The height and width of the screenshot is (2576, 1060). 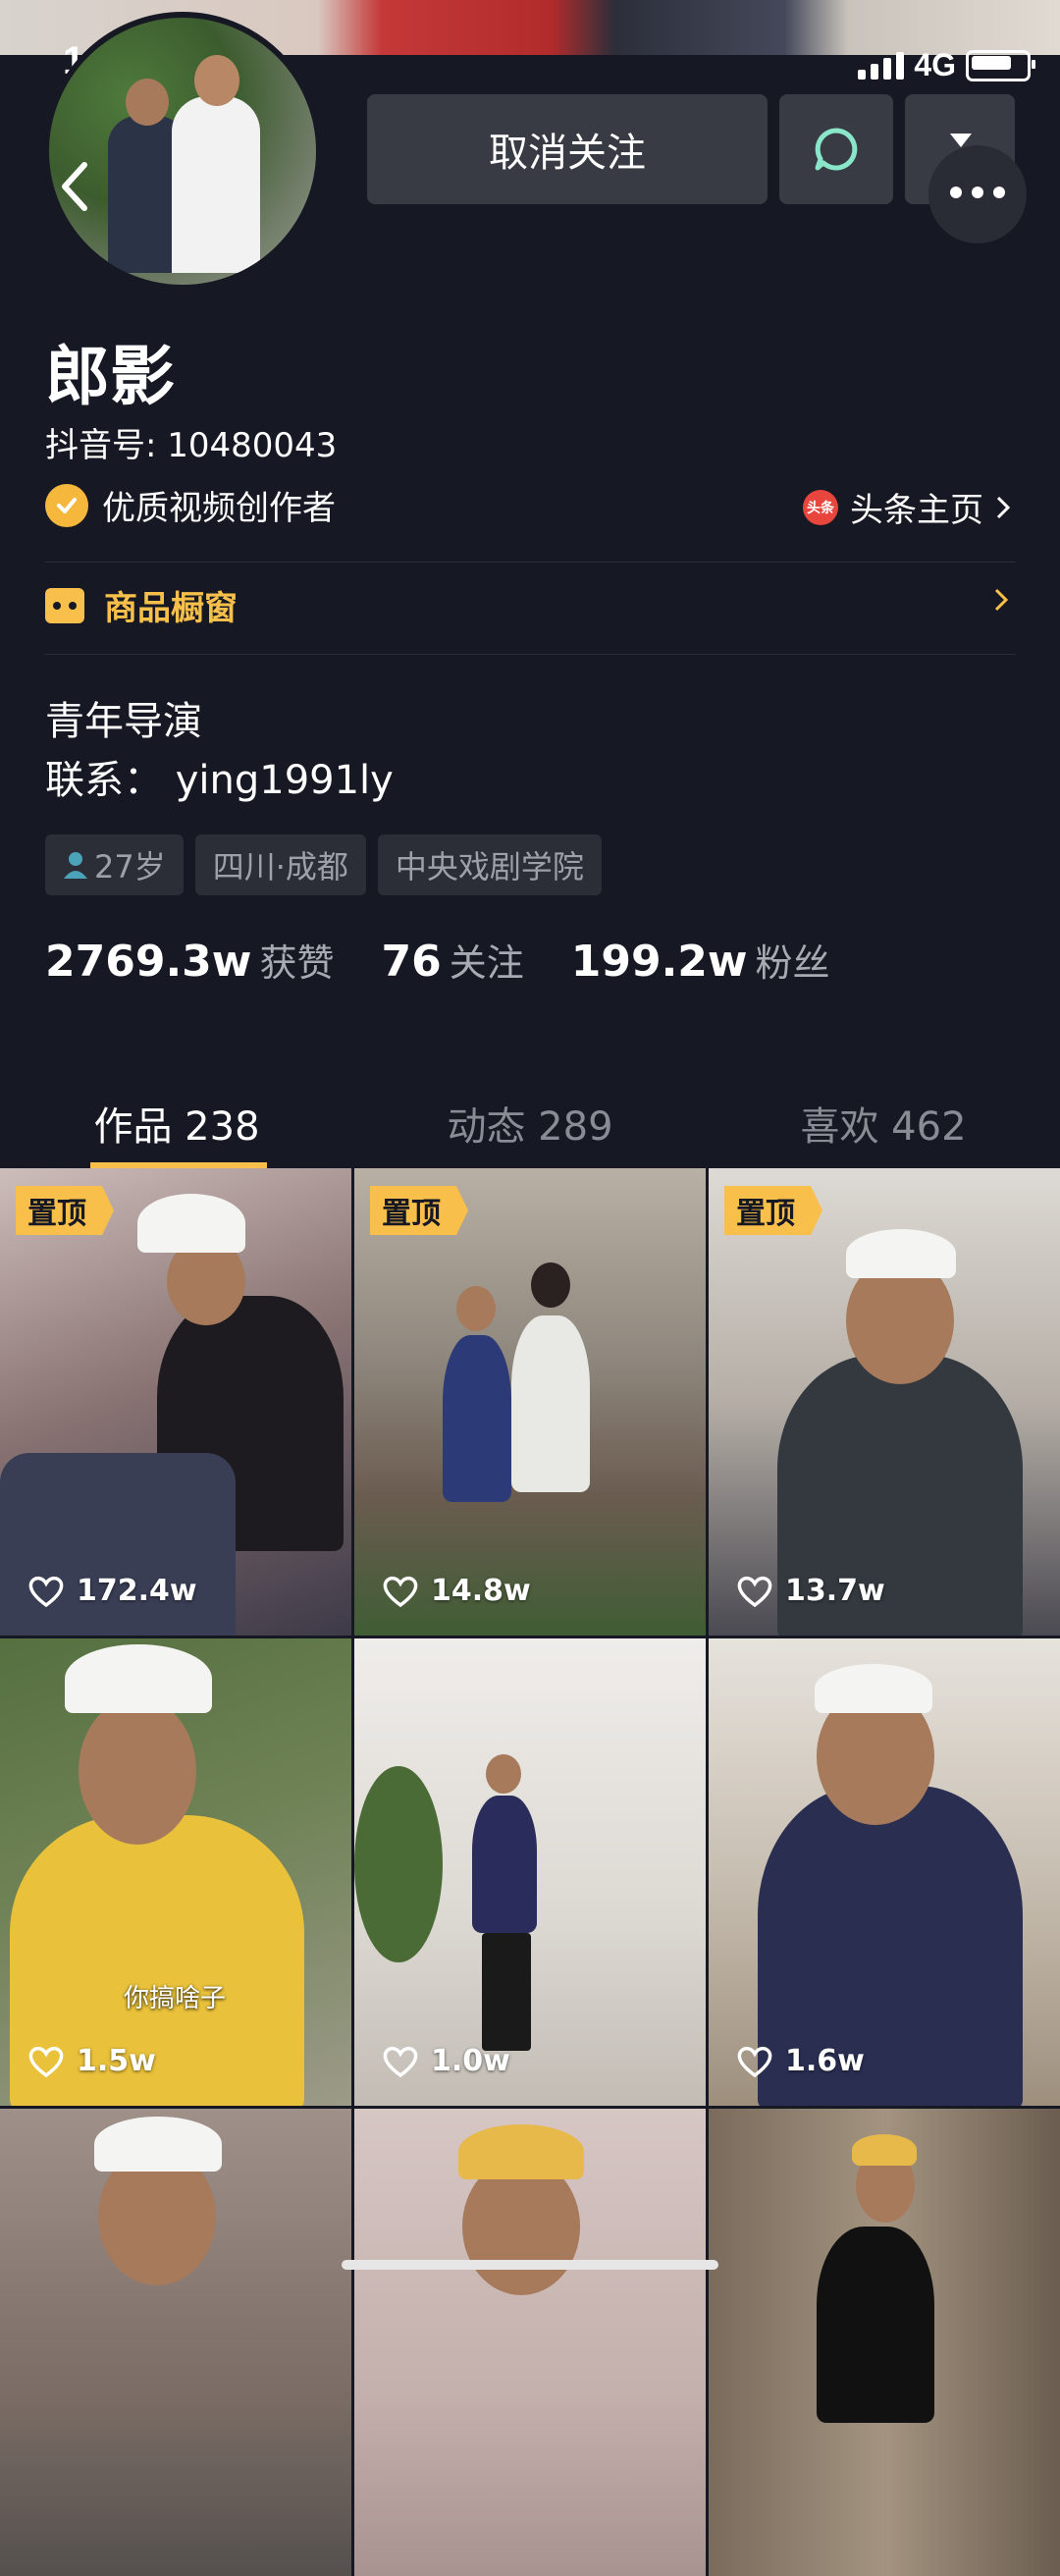 I want to click on battery-icon, so click(x=1000, y=65).